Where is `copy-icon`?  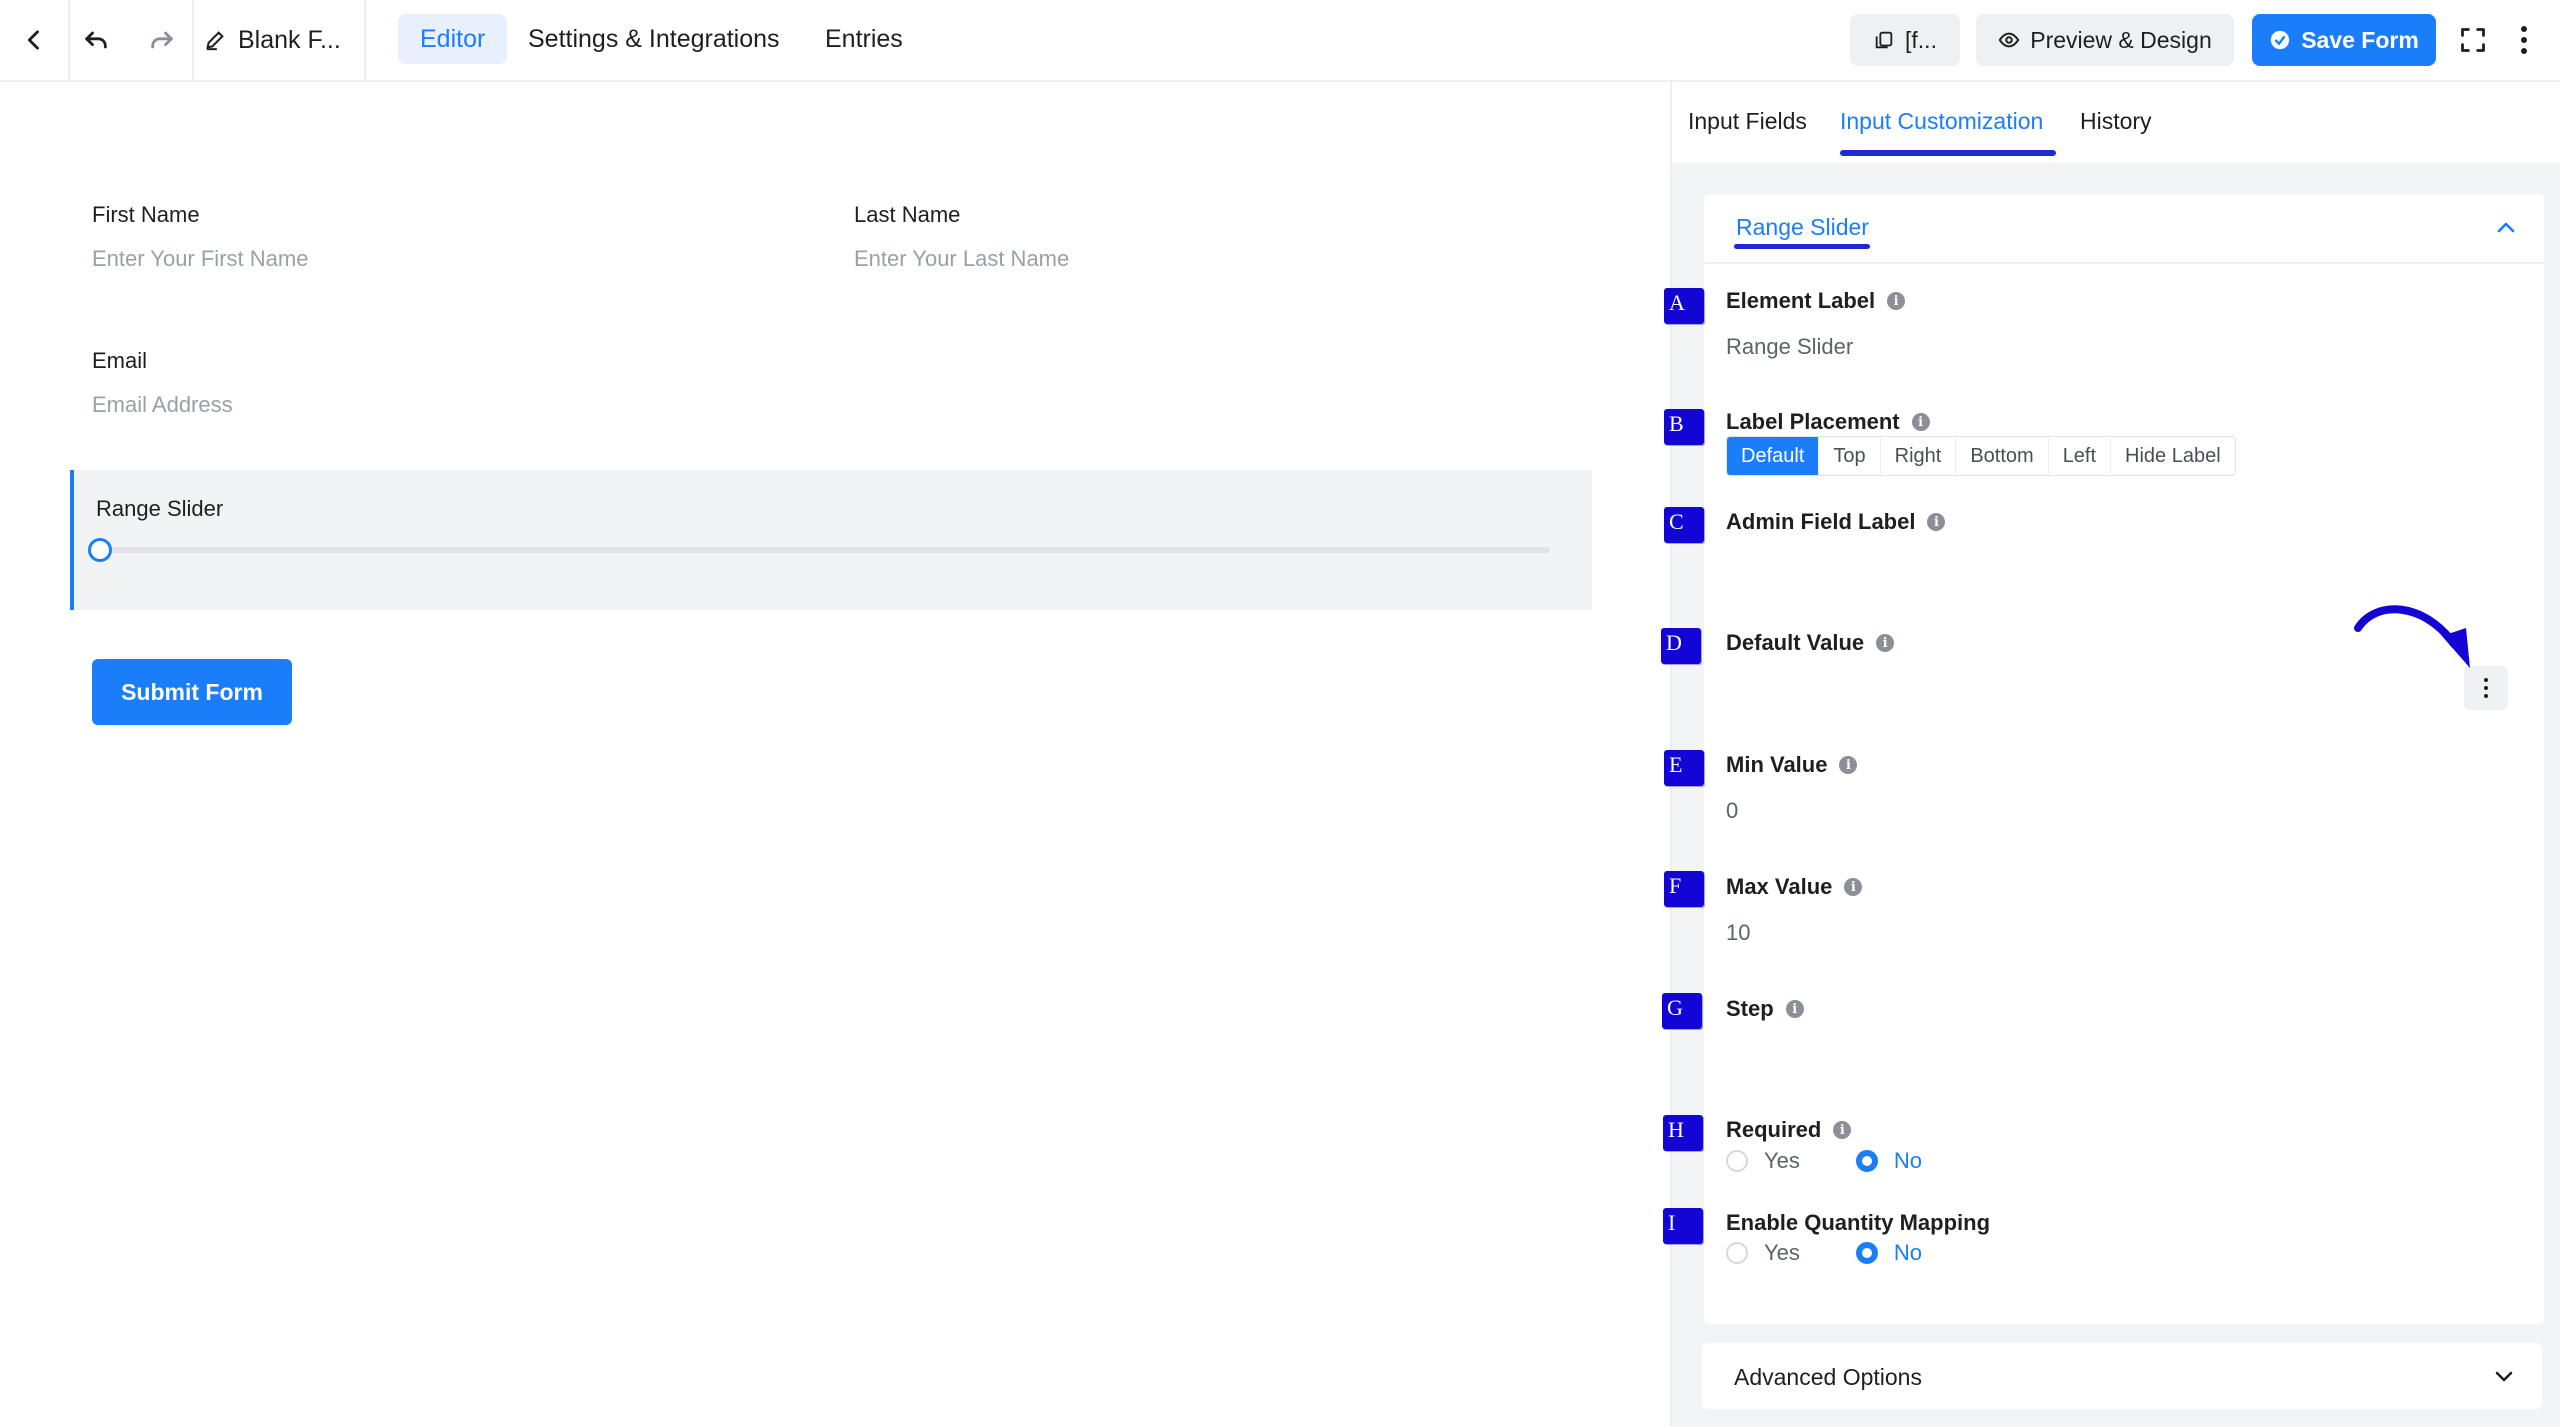 copy-icon is located at coordinates (1884, 40).